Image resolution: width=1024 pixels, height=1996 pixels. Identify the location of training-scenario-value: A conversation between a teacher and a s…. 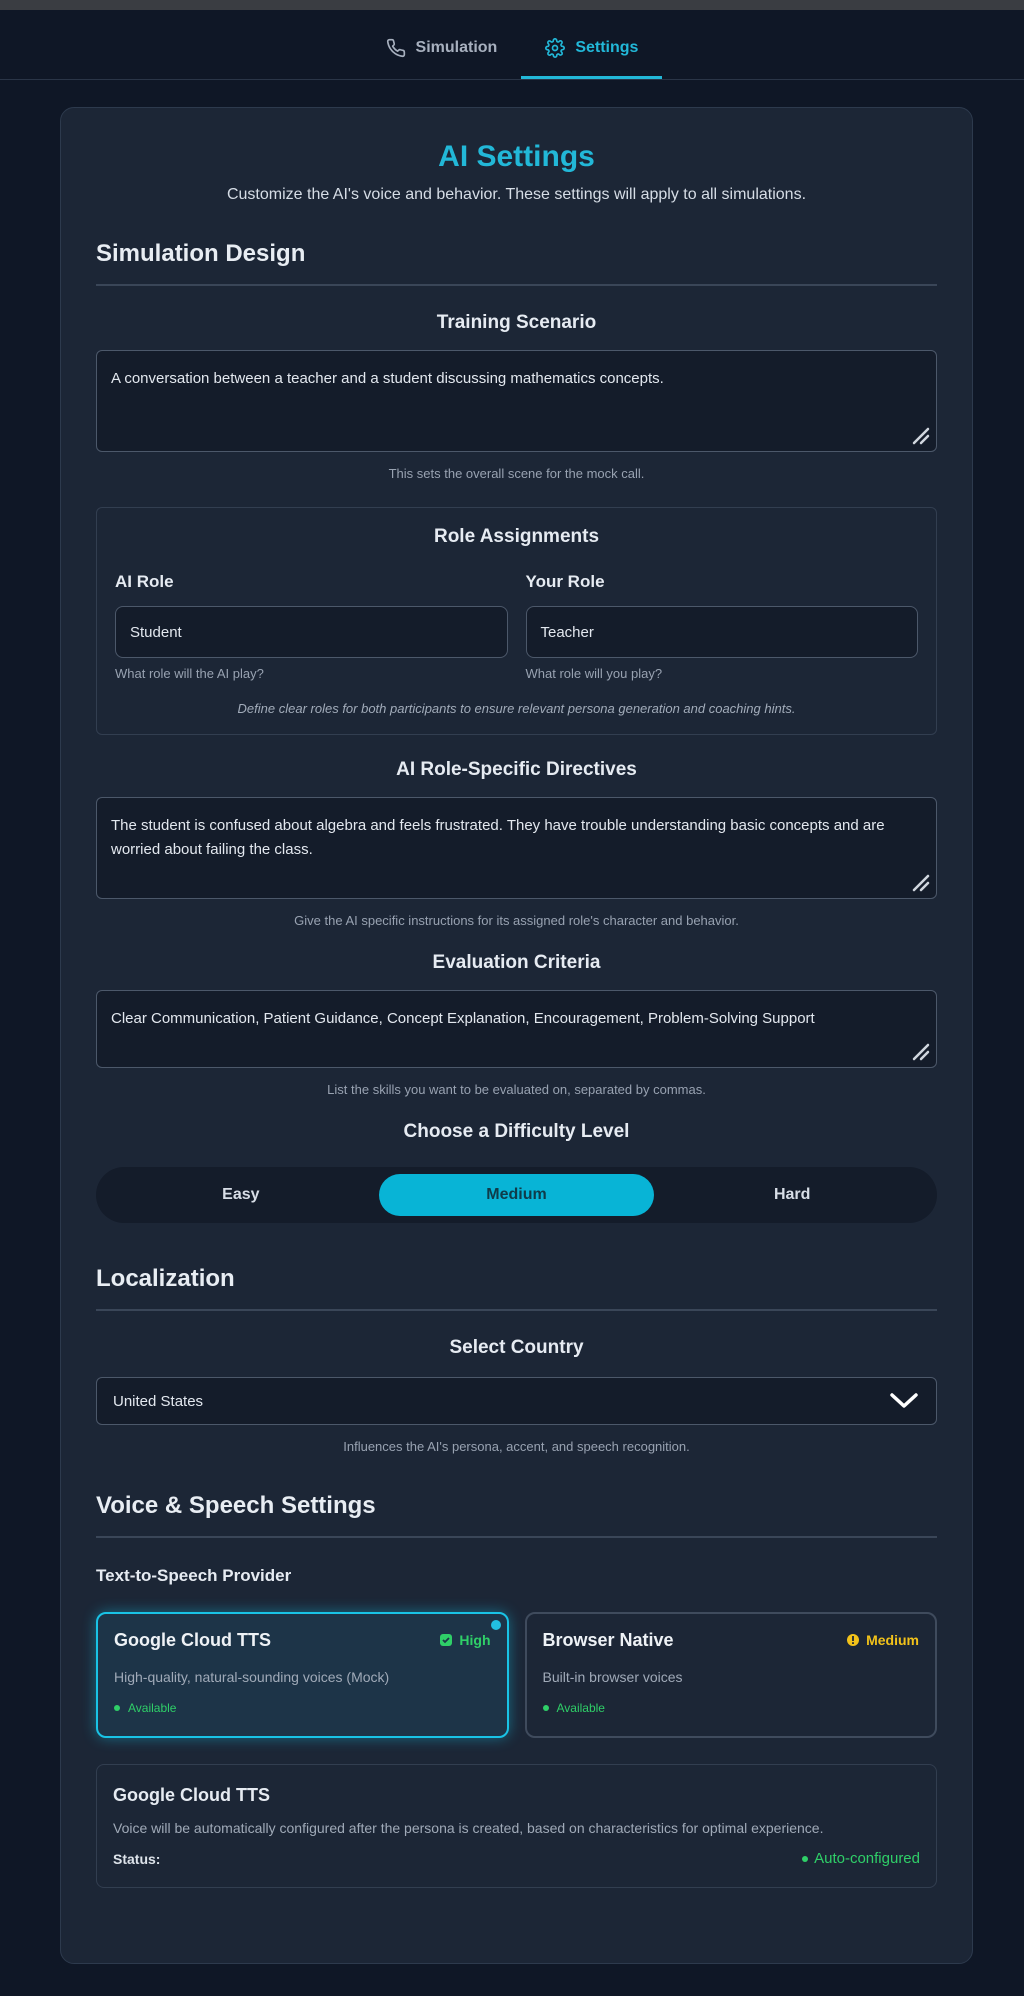
(387, 378).